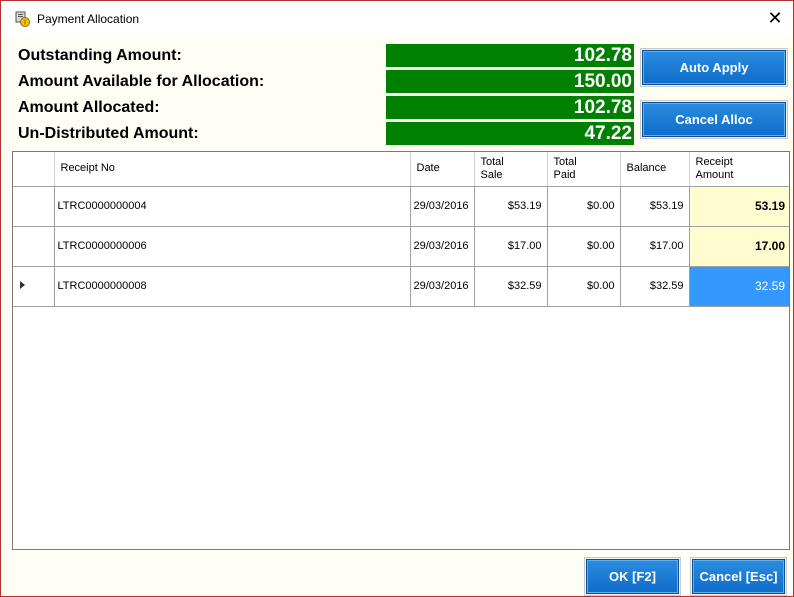 Image resolution: width=794 pixels, height=597 pixels. I want to click on total-sale-cell: $53.19, so click(511, 206).